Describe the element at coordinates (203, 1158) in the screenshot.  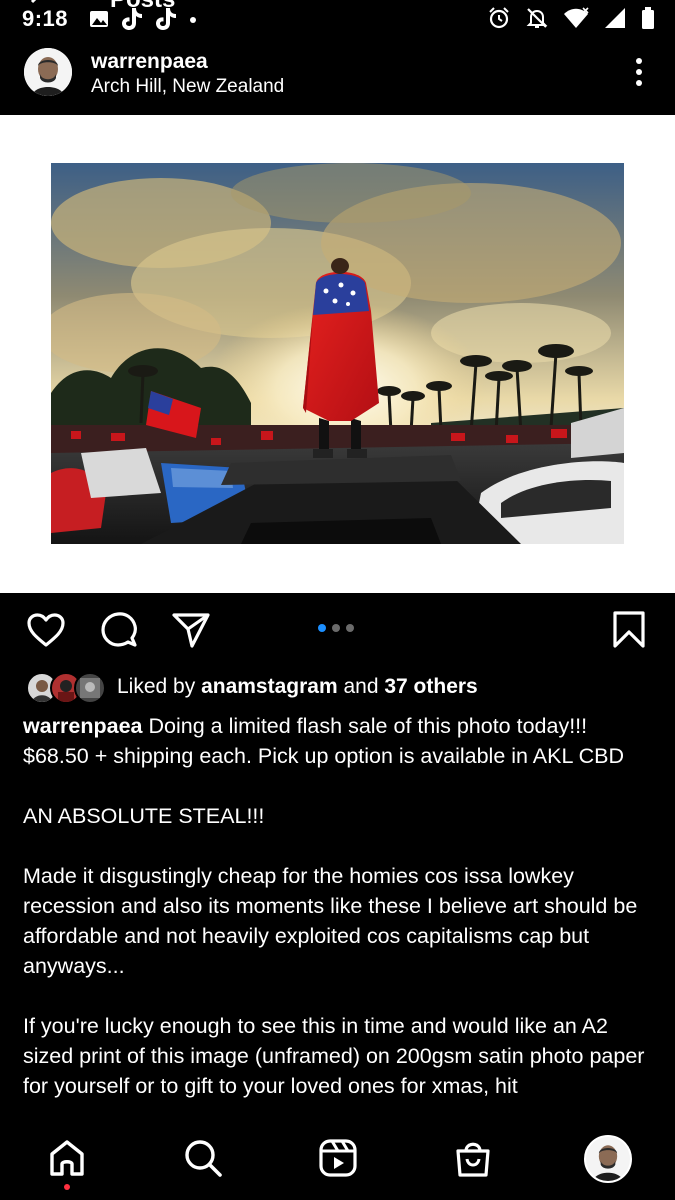
I see `search-icon` at that location.